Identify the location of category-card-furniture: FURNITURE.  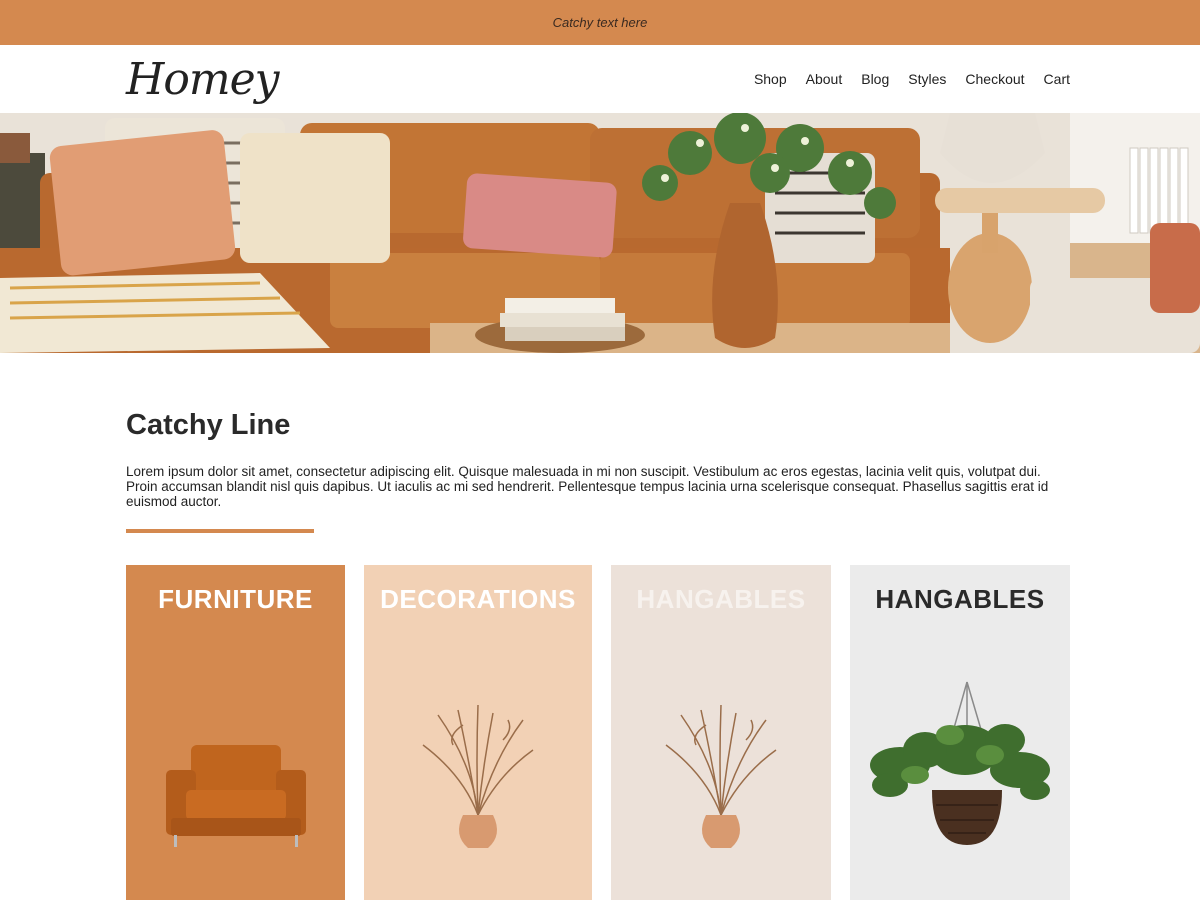
(235, 732).